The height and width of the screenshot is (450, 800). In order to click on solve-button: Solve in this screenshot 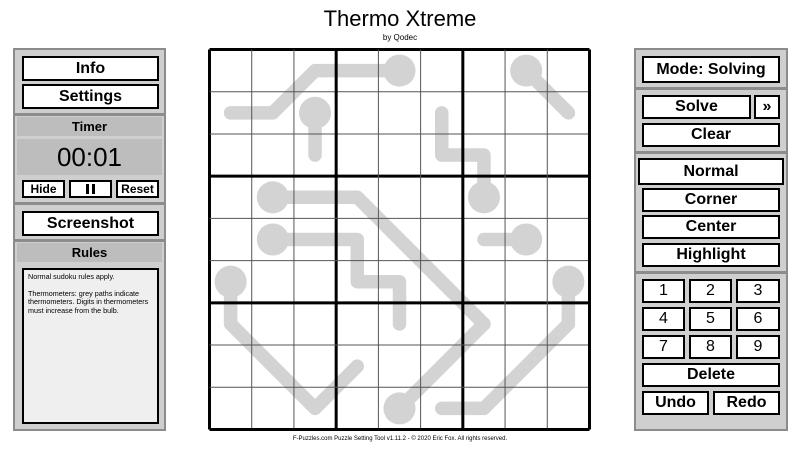, I will do `click(696, 107)`.